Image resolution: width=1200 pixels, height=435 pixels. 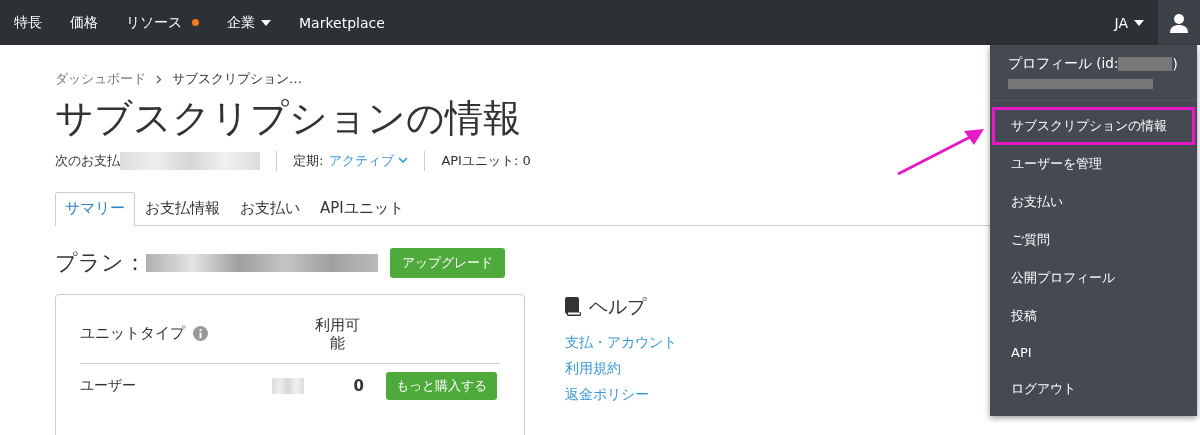 What do you see at coordinates (573, 307) in the screenshot?
I see `book-icon` at bounding box center [573, 307].